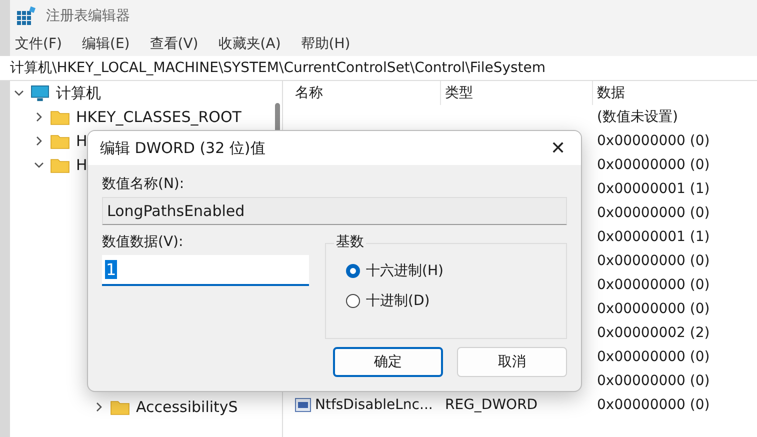 The width and height of the screenshot is (757, 437). Describe the element at coordinates (183, 148) in the screenshot. I see `dialog-title: 编辑 DWORD (32 位)值` at that location.